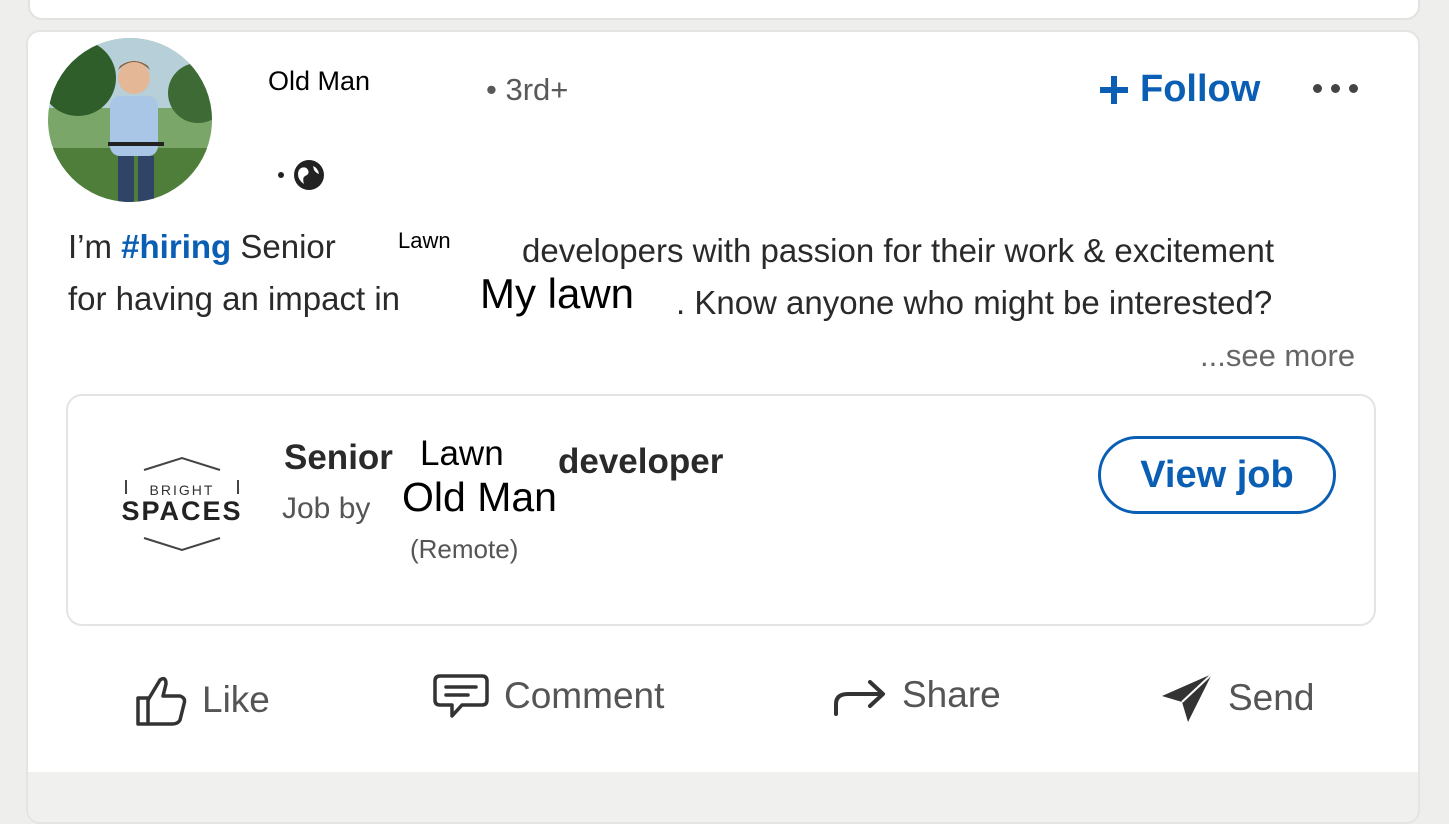 The height and width of the screenshot is (824, 1449). What do you see at coordinates (176, 246) in the screenshot?
I see `hashtag-hiring: #hiring` at bounding box center [176, 246].